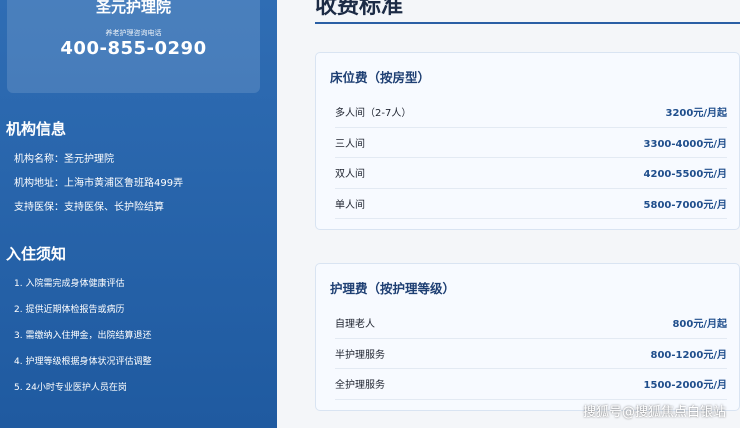 The width and height of the screenshot is (740, 428). What do you see at coordinates (654, 412) in the screenshot?
I see `watermark: 搜狐号@搜狐焦点白银站` at bounding box center [654, 412].